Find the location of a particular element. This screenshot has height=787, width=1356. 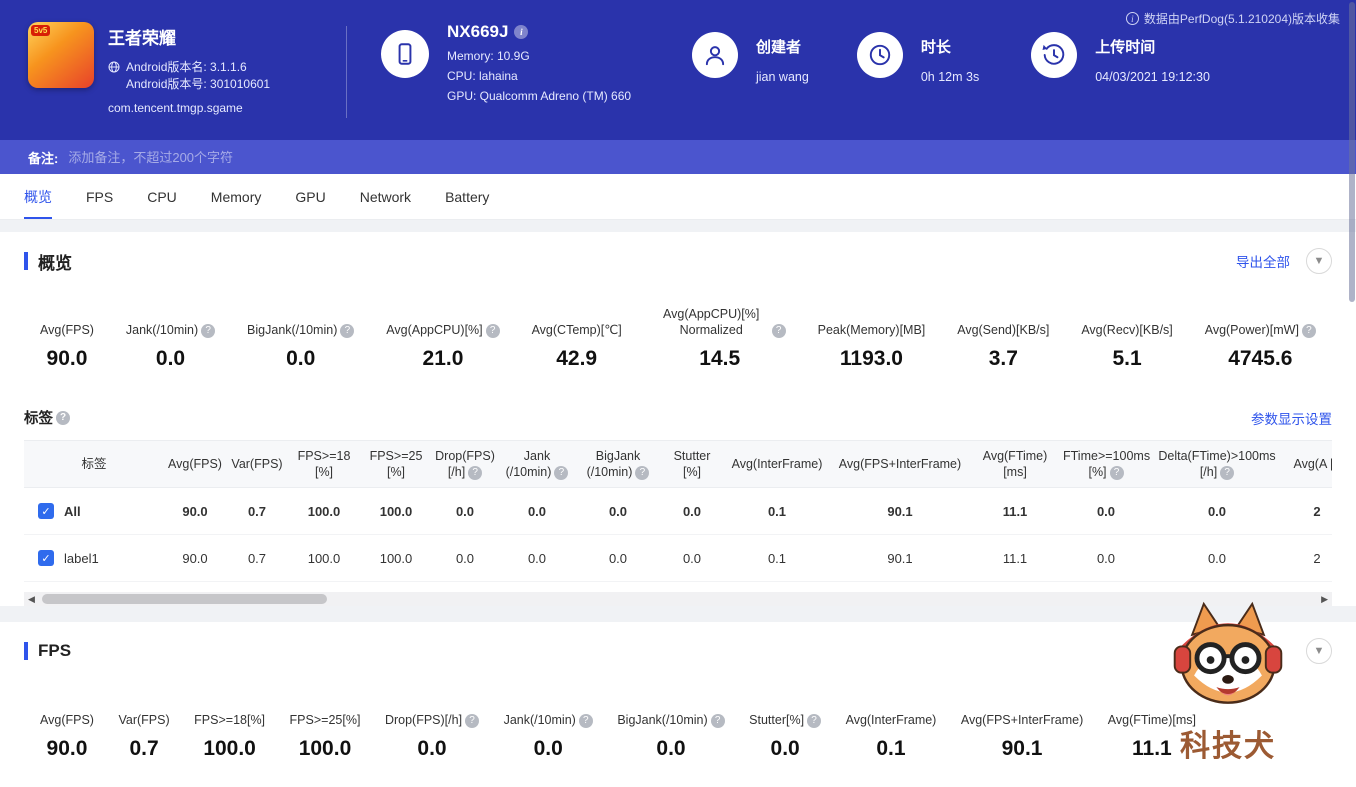

tab-battery: Battery is located at coordinates (467, 196).